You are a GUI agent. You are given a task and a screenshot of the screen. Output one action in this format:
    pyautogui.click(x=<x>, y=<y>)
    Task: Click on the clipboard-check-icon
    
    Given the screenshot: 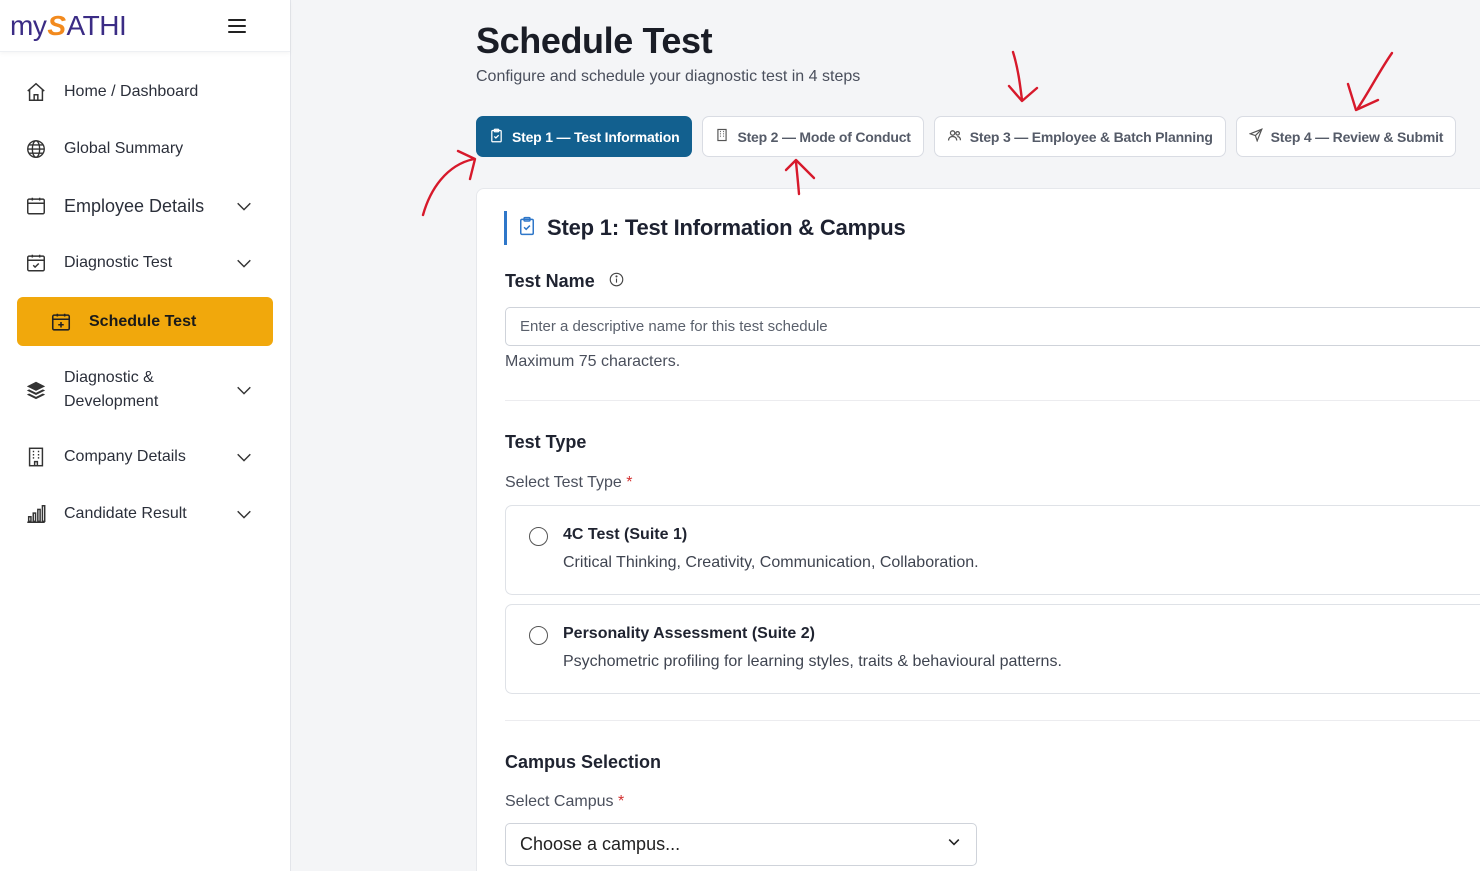 What is the action you would take?
    pyautogui.click(x=527, y=228)
    